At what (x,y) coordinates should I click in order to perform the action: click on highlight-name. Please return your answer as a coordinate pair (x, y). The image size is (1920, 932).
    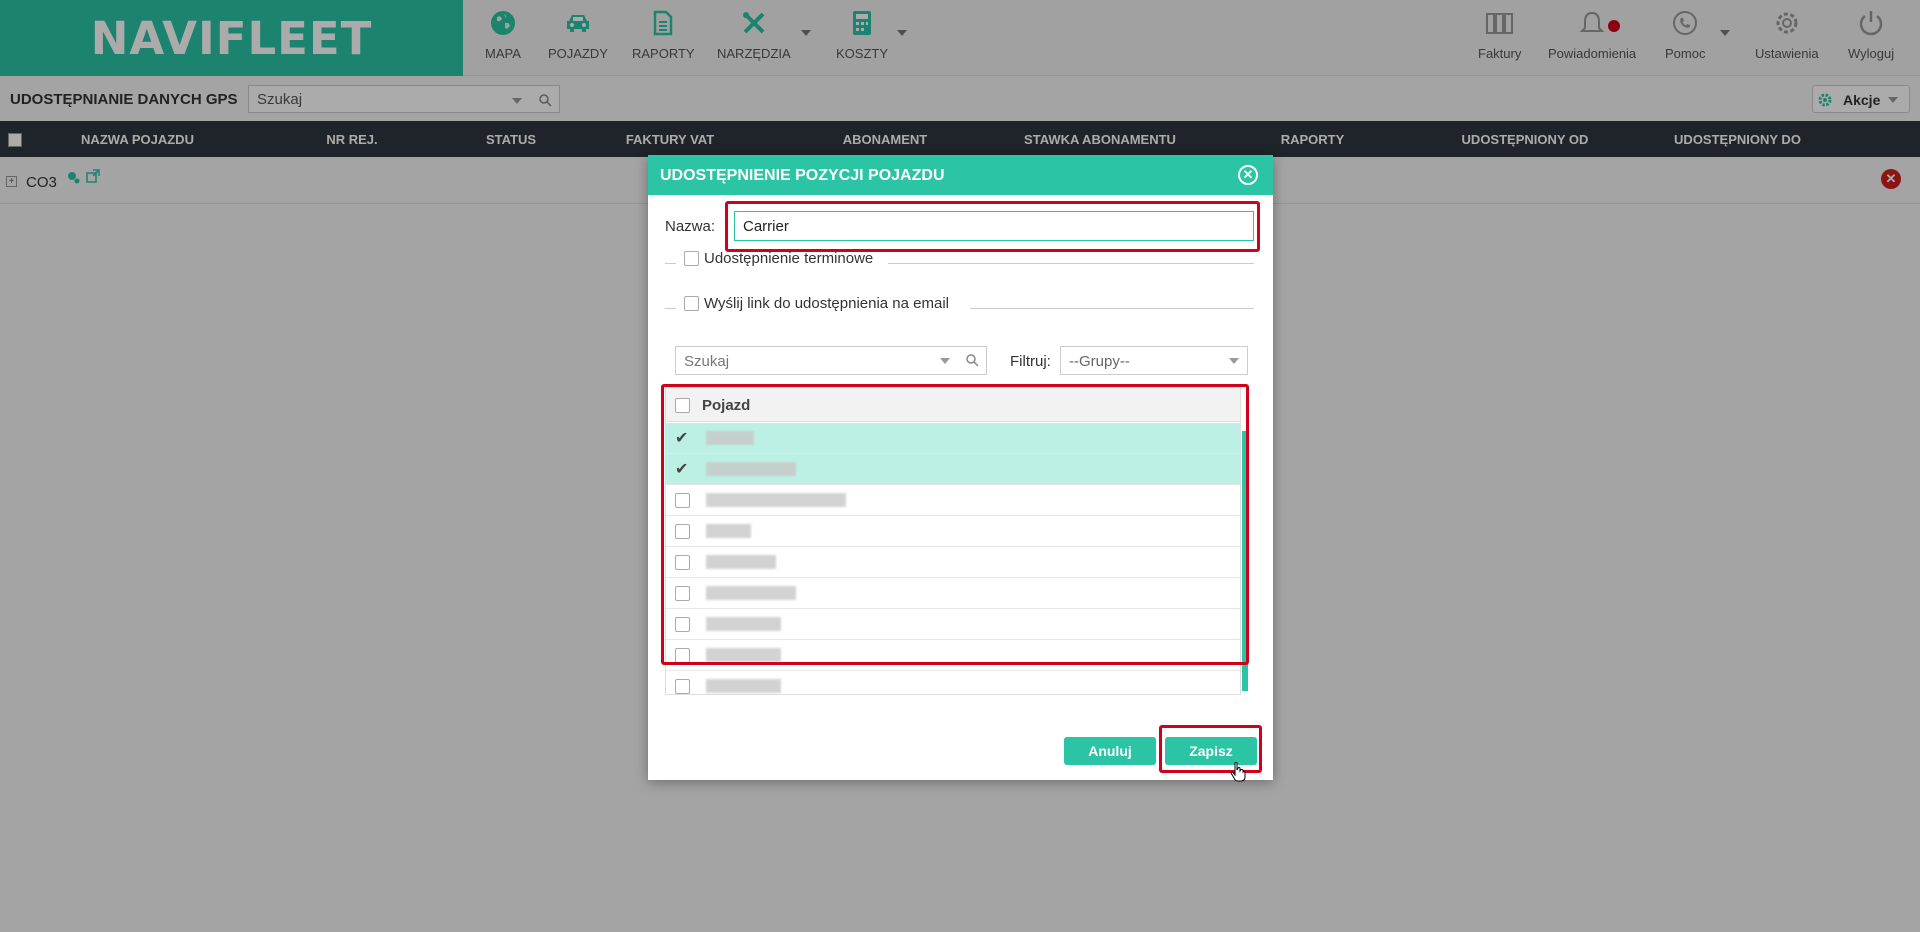
    Looking at the image, I should click on (992, 226).